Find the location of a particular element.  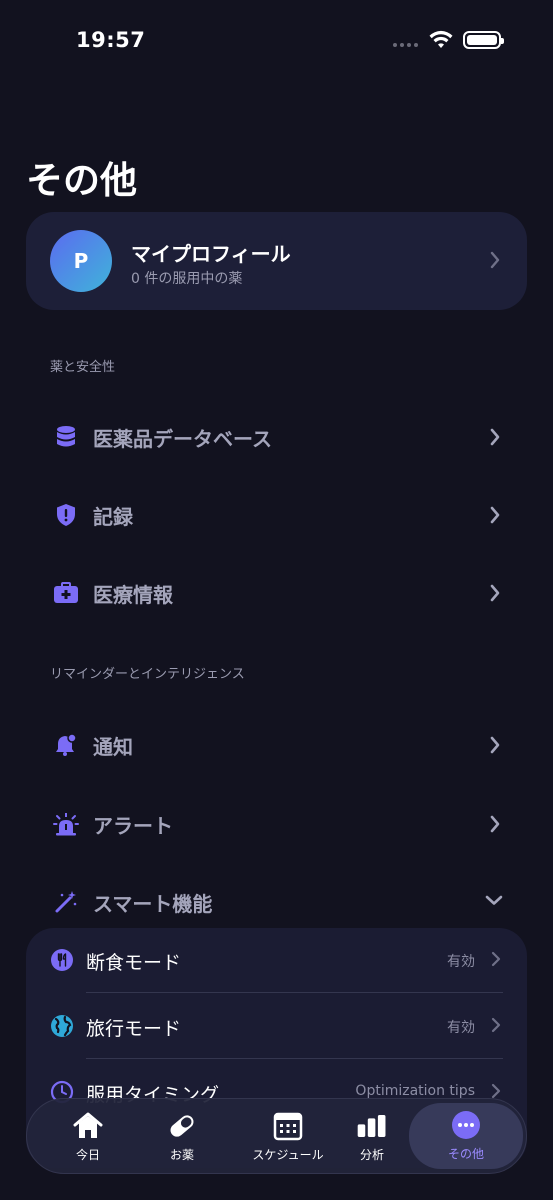

tab-analytics: 分析 is located at coordinates (372, 1137).